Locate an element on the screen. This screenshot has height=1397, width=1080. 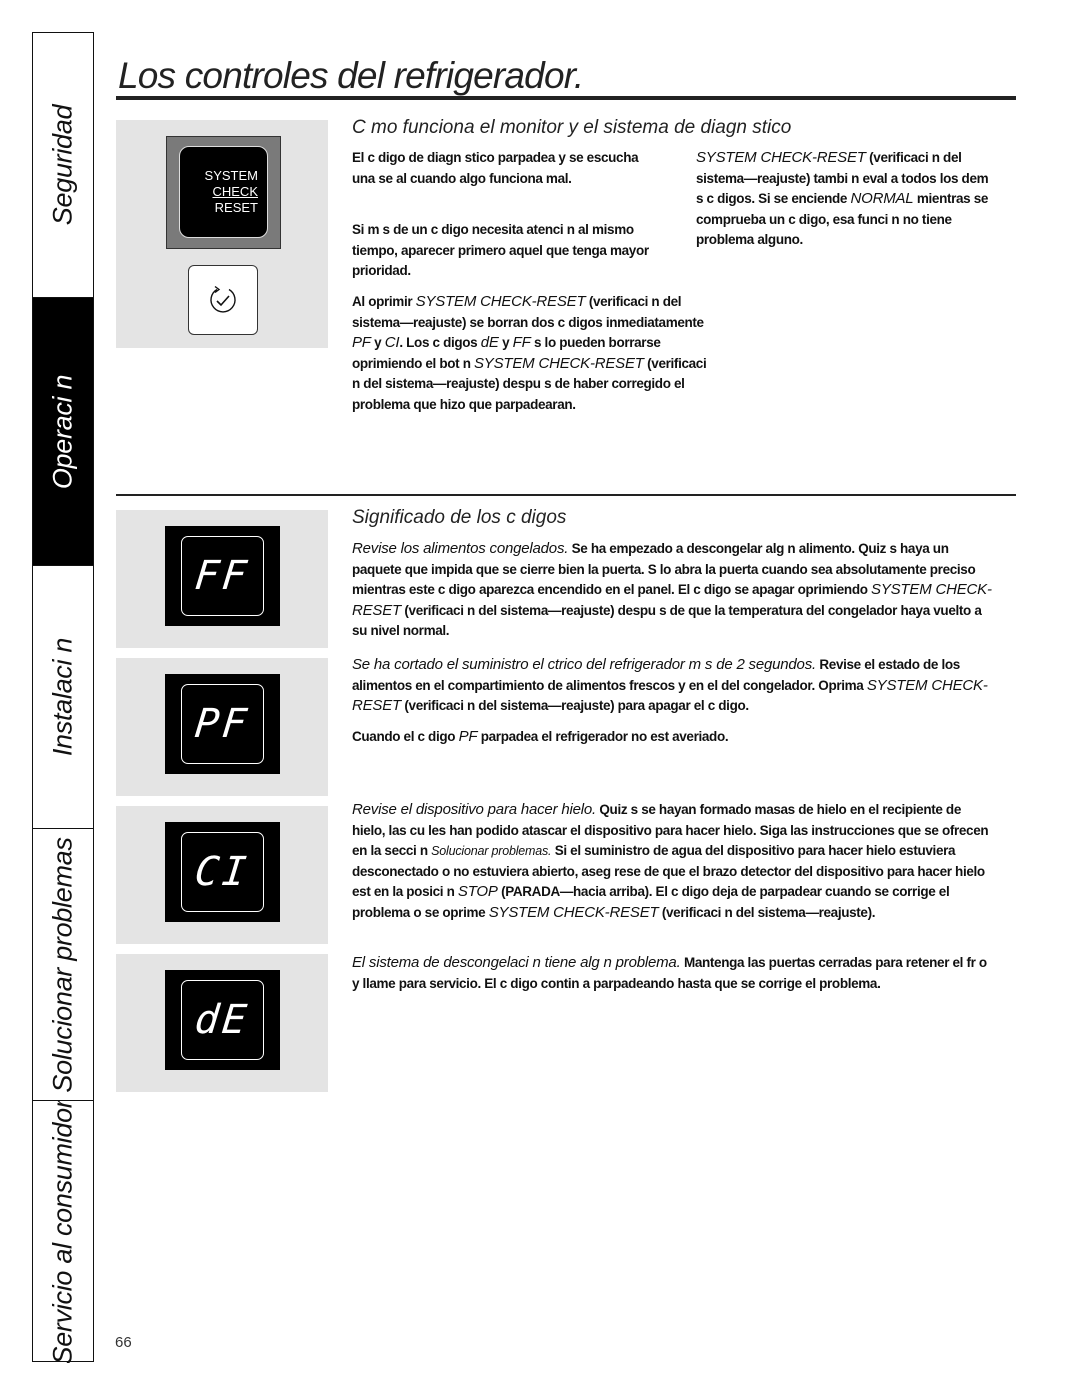
section-heading-codes: Significado de los c digos is located at coordinates (459, 517).